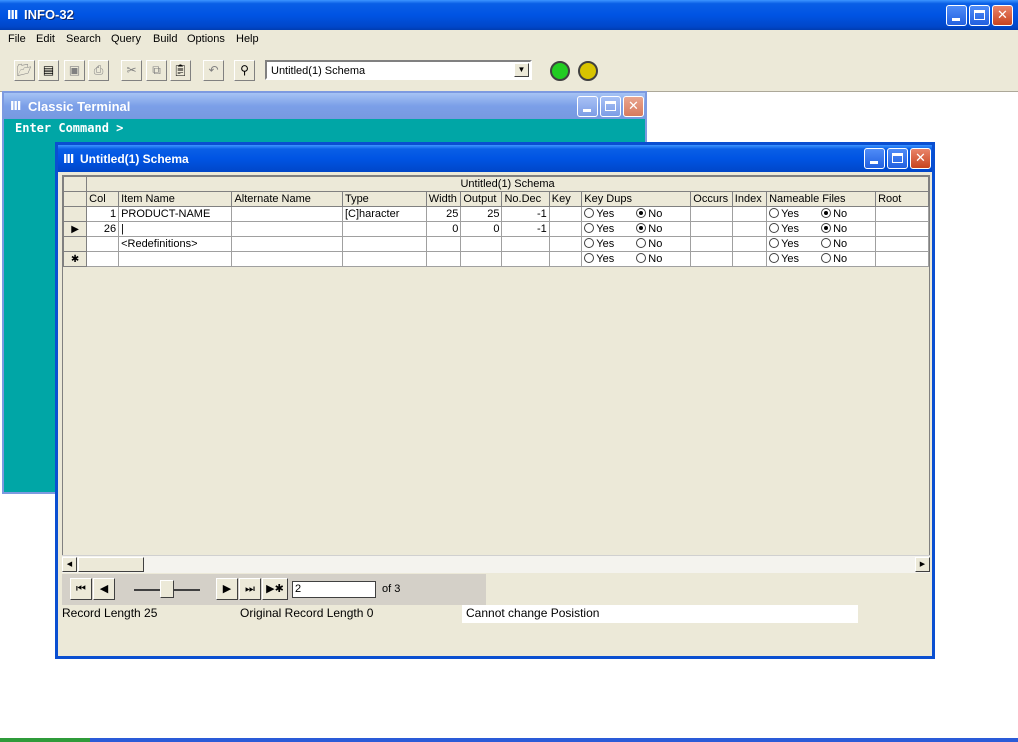 Image resolution: width=1018 pixels, height=742 pixels. Describe the element at coordinates (1002, 15) in the screenshot. I see `close-button: ✕` at that location.